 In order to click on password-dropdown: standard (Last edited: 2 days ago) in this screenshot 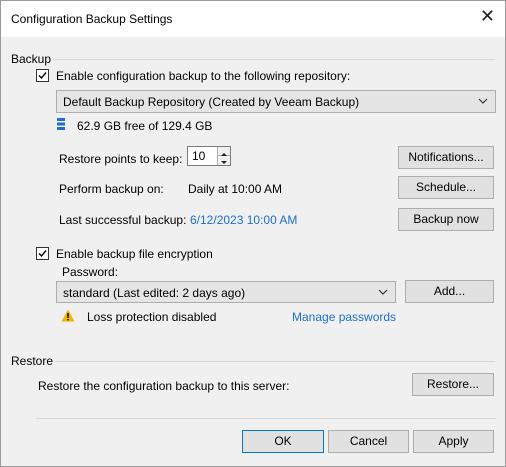, I will do `click(226, 292)`.